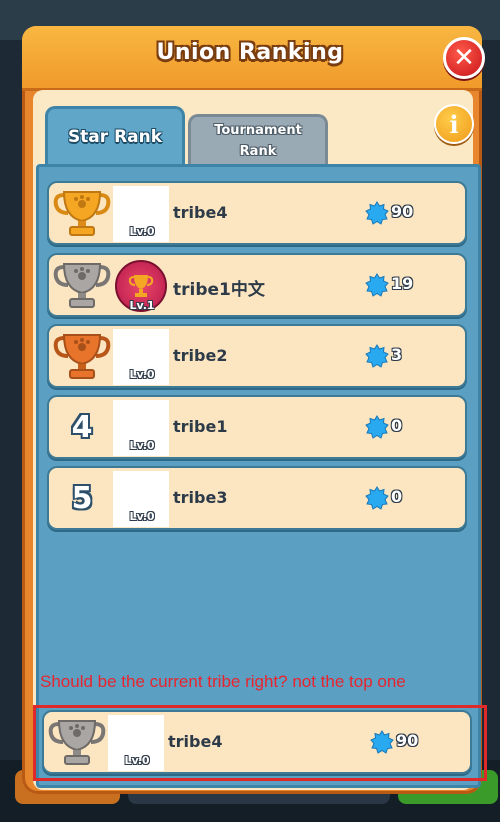  I want to click on rank-cell: 5, so click(82, 498).